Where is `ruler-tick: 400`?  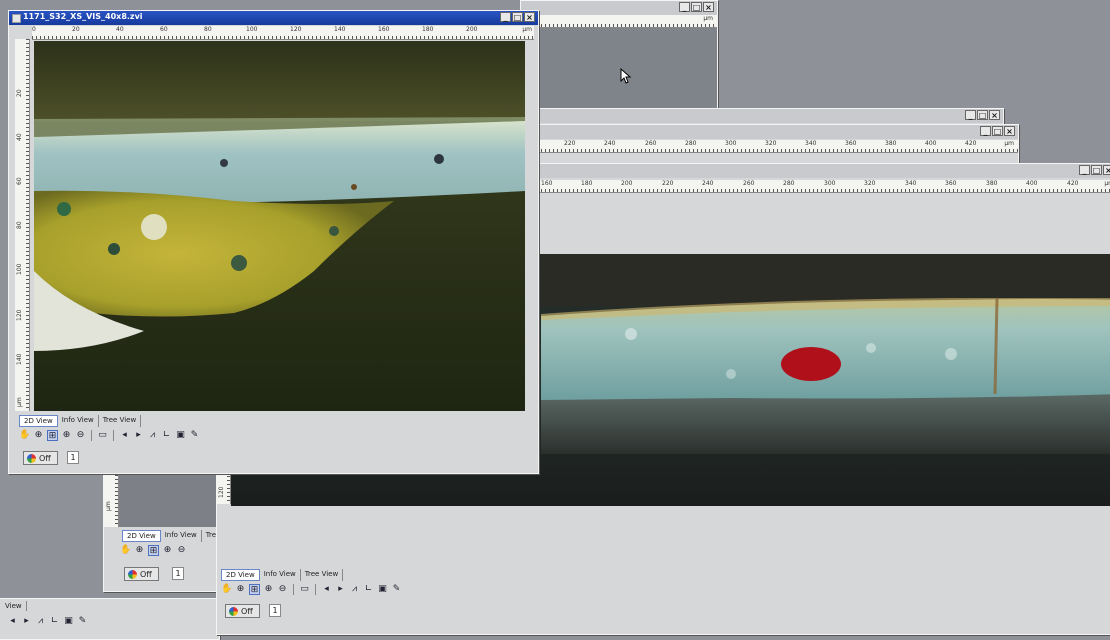
ruler-tick: 400 is located at coordinates (1032, 183).